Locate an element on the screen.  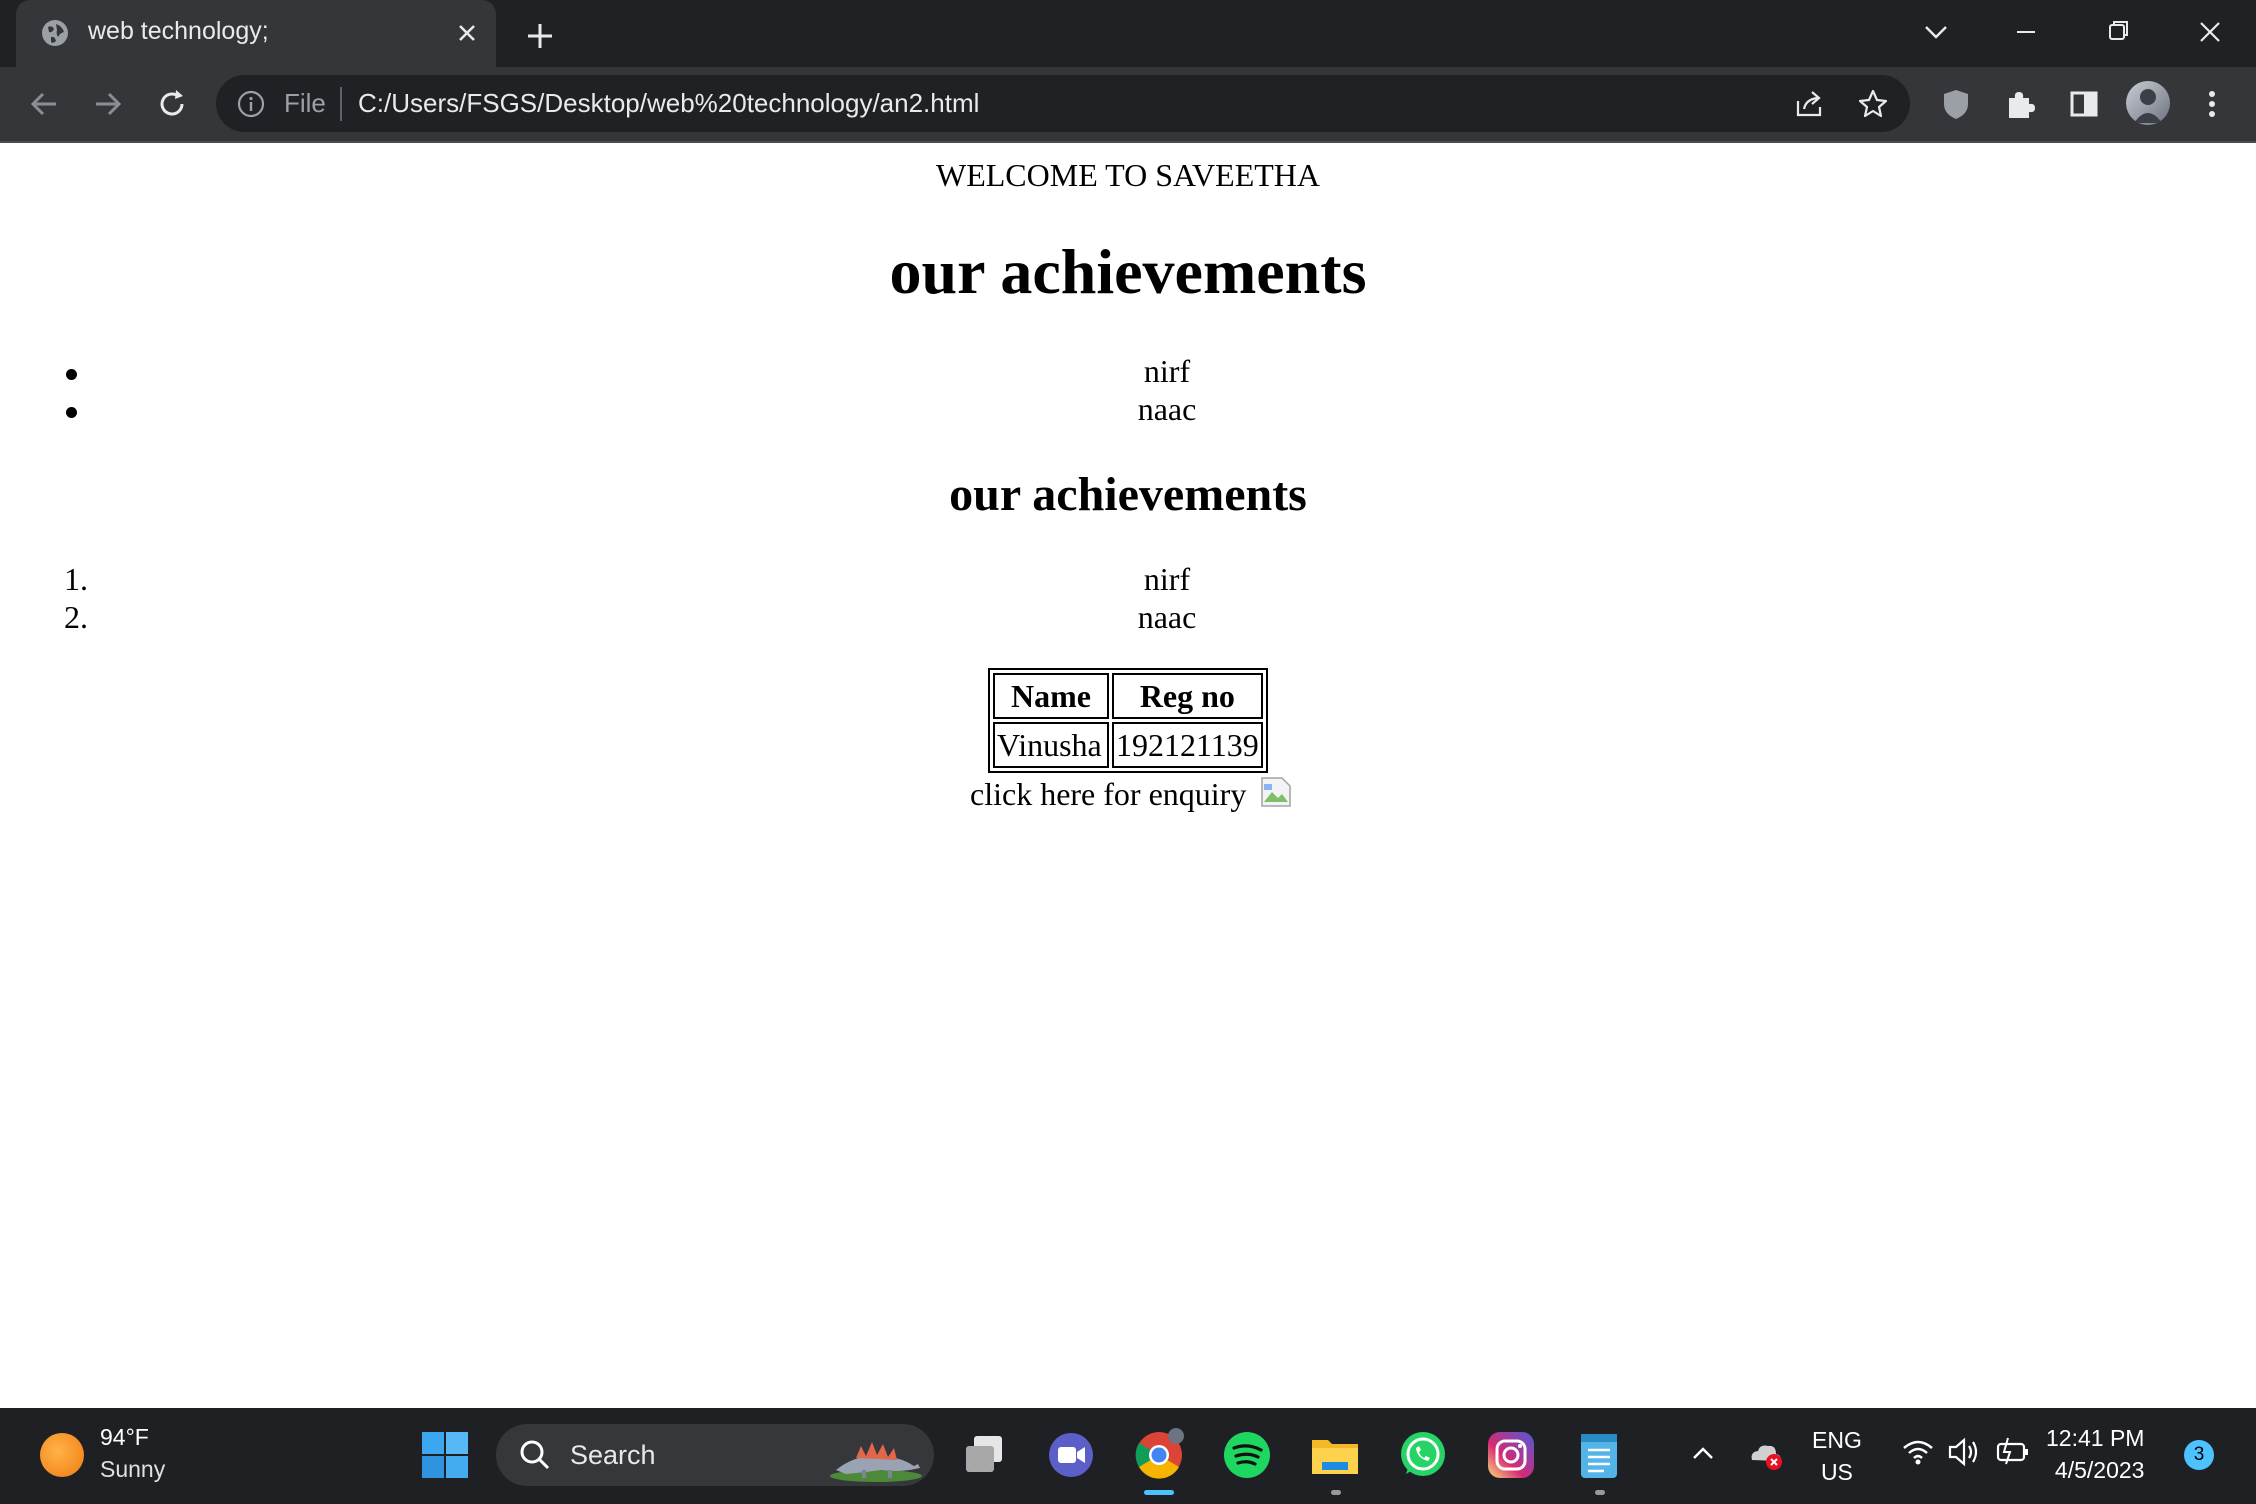
broken-image-icon is located at coordinates (1276, 791).